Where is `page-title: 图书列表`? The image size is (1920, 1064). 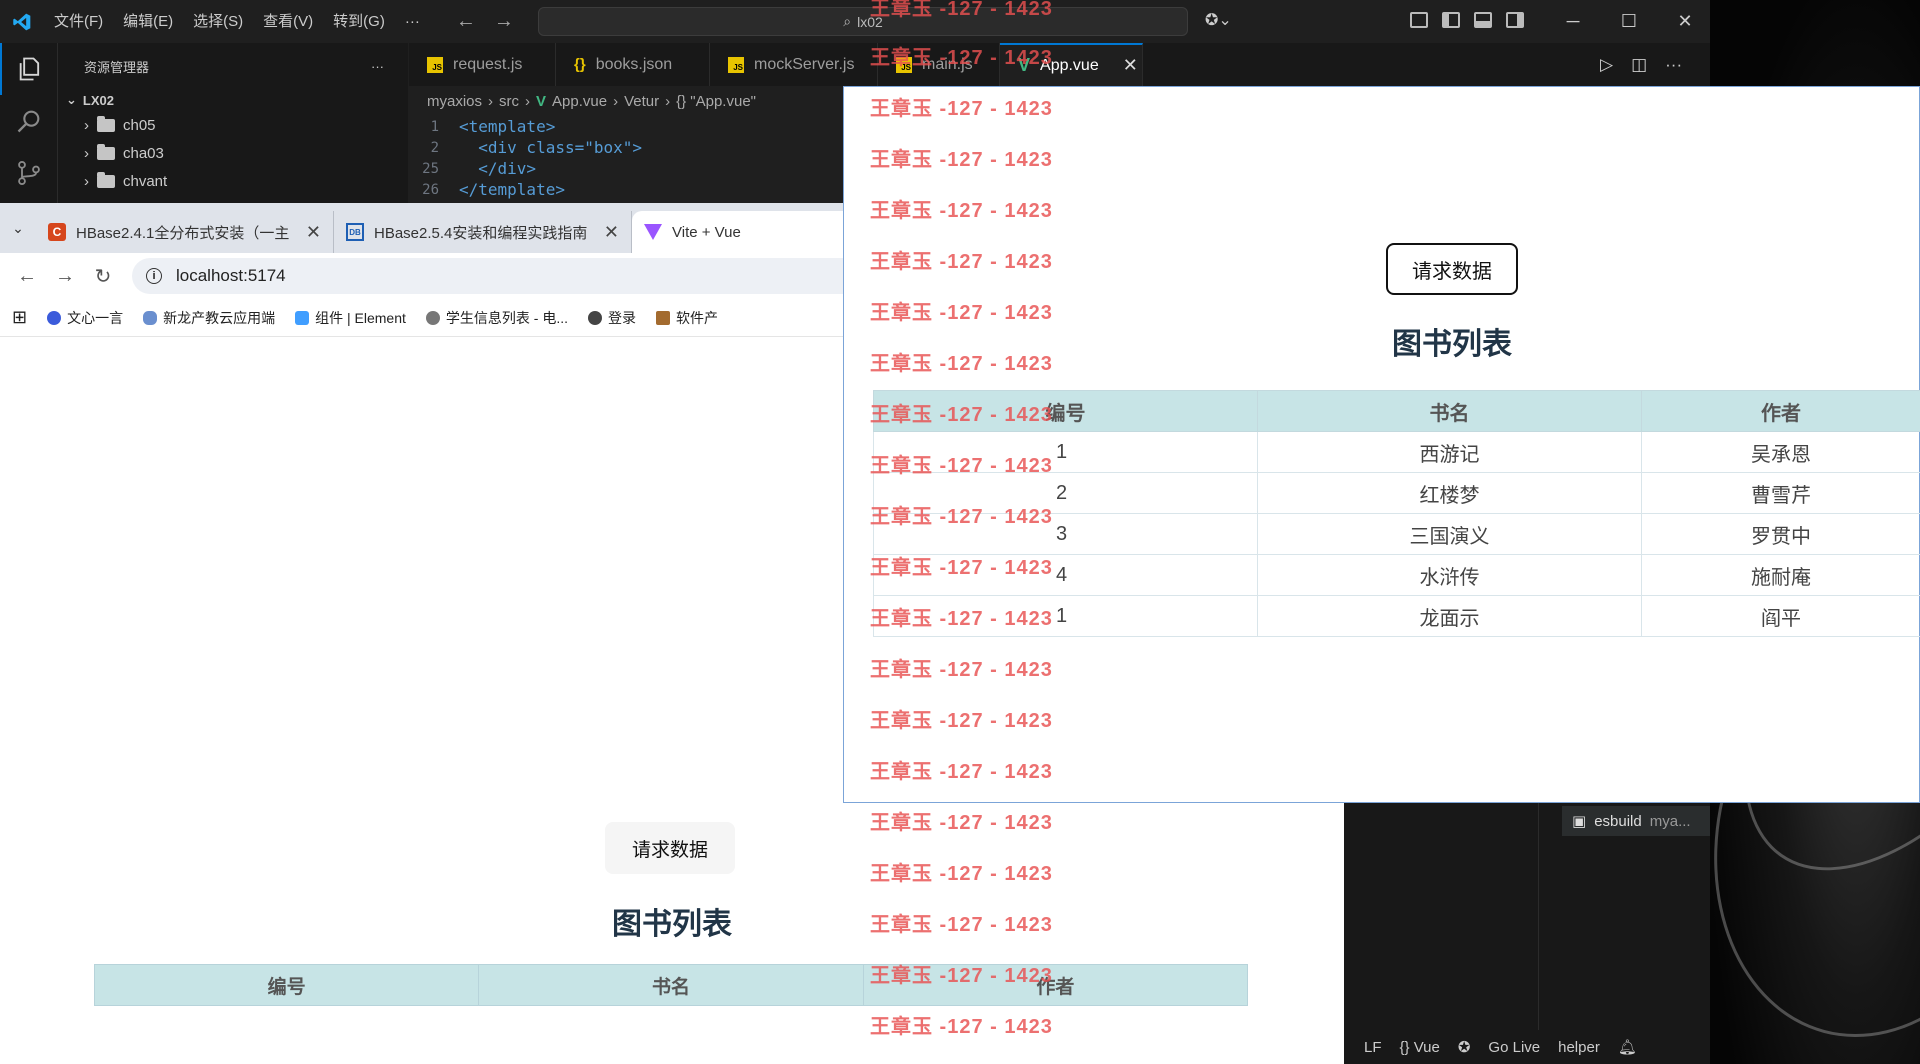
page-title: 图书列表 is located at coordinates (1452, 344).